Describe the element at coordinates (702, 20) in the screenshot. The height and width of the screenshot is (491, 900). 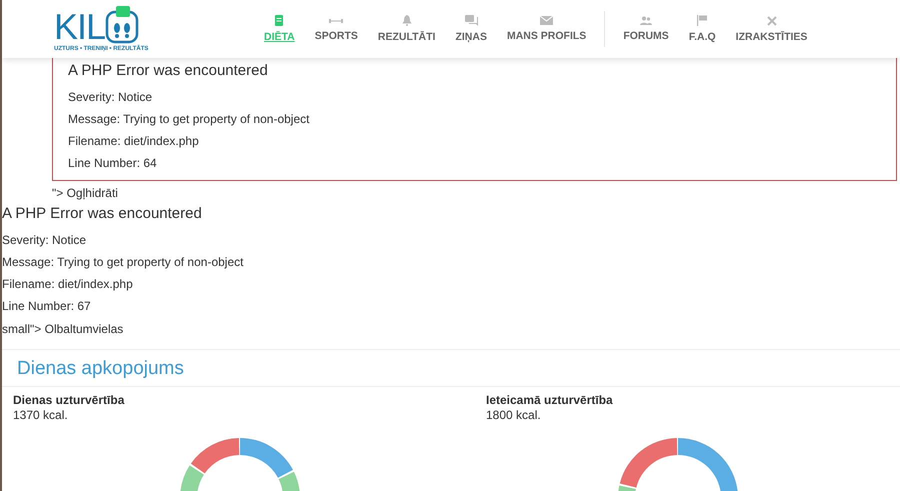
I see `flag-icon` at that location.